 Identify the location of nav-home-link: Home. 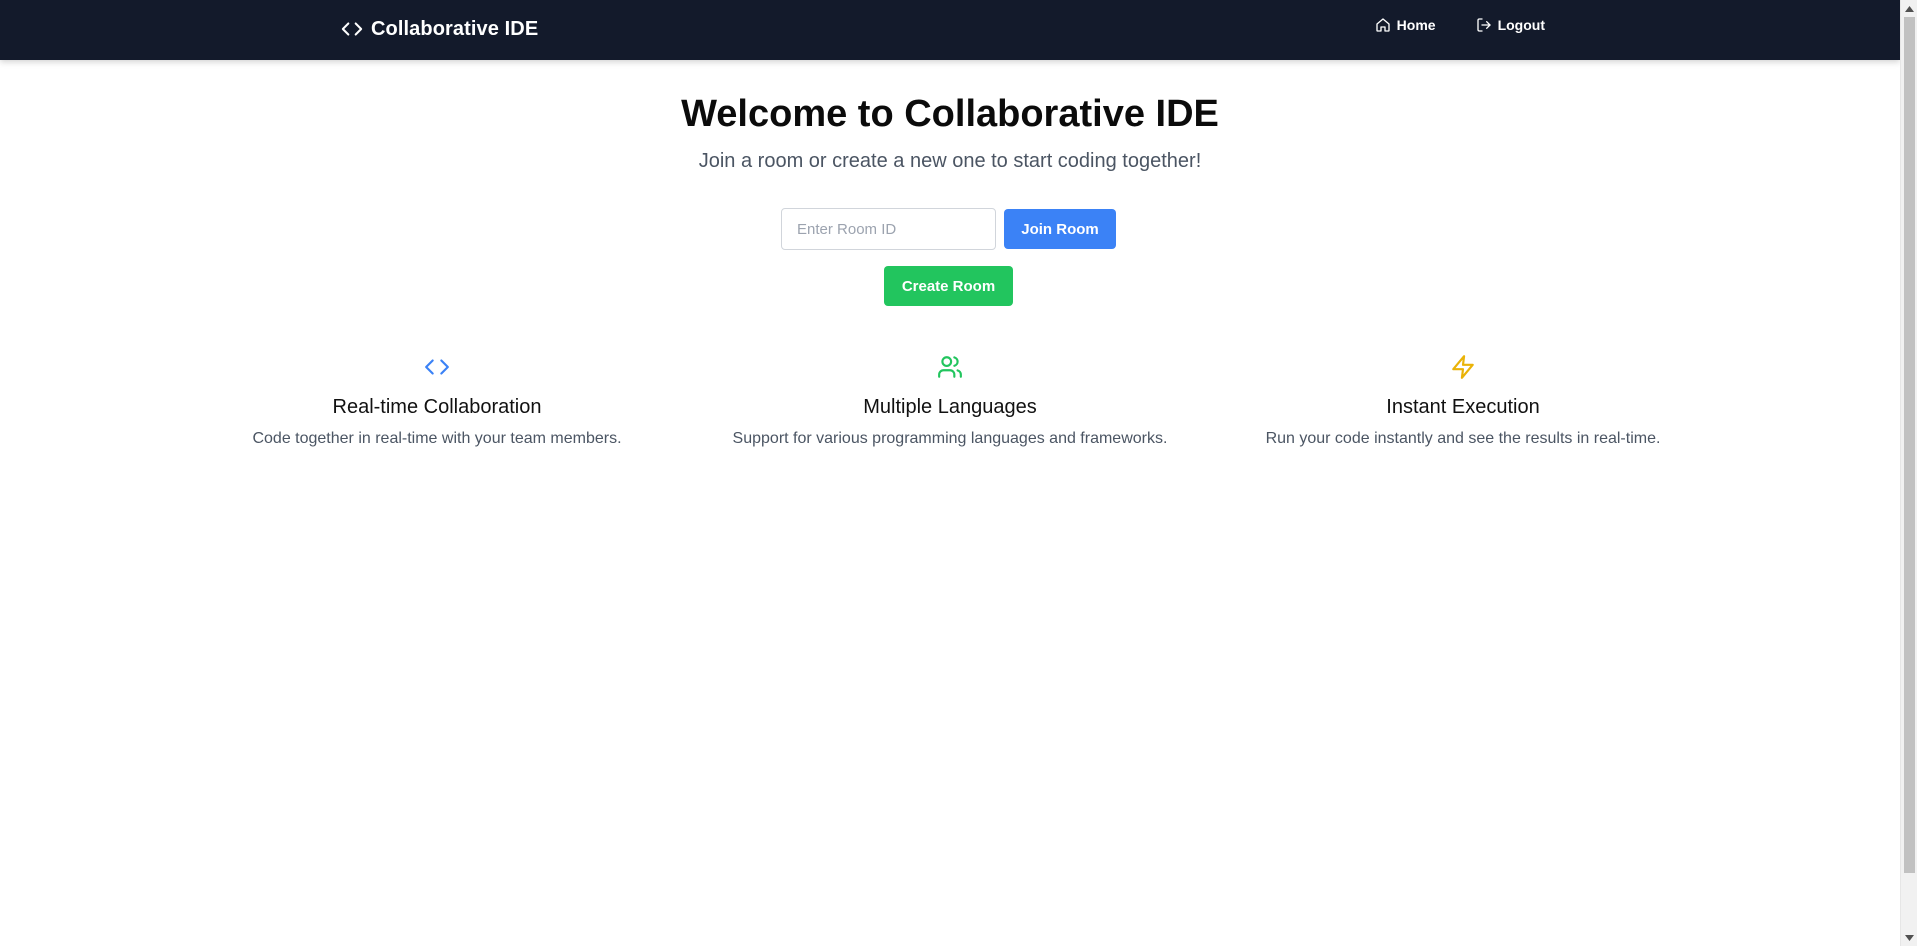
(1405, 25).